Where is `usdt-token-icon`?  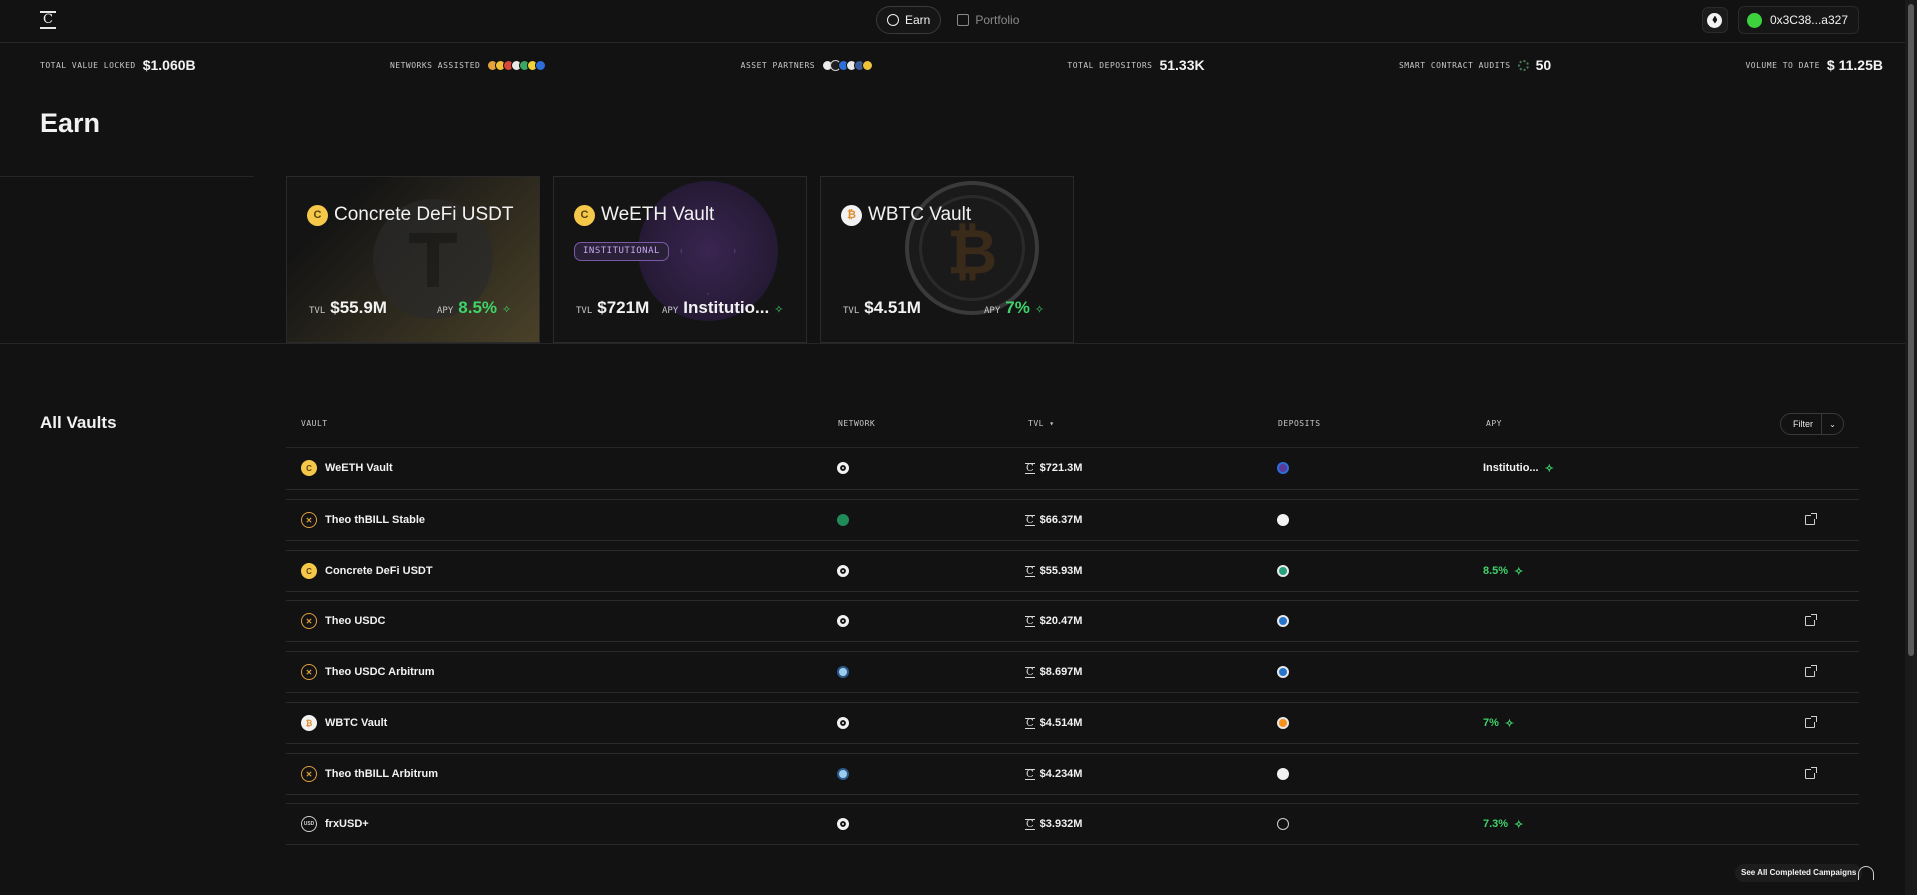
usdt-token-icon is located at coordinates (1283, 571).